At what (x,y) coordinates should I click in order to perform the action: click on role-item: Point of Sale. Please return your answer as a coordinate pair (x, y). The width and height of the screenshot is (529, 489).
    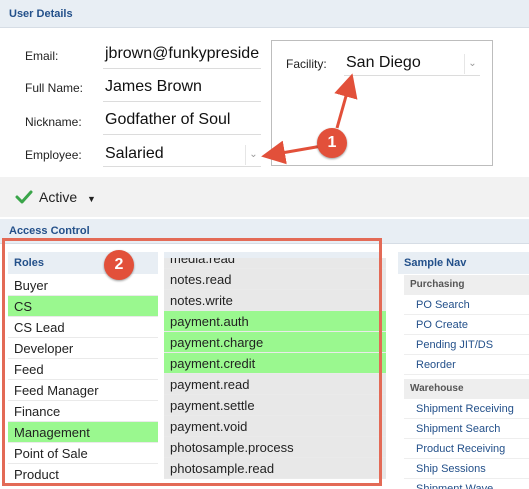
    Looking at the image, I should click on (83, 453).